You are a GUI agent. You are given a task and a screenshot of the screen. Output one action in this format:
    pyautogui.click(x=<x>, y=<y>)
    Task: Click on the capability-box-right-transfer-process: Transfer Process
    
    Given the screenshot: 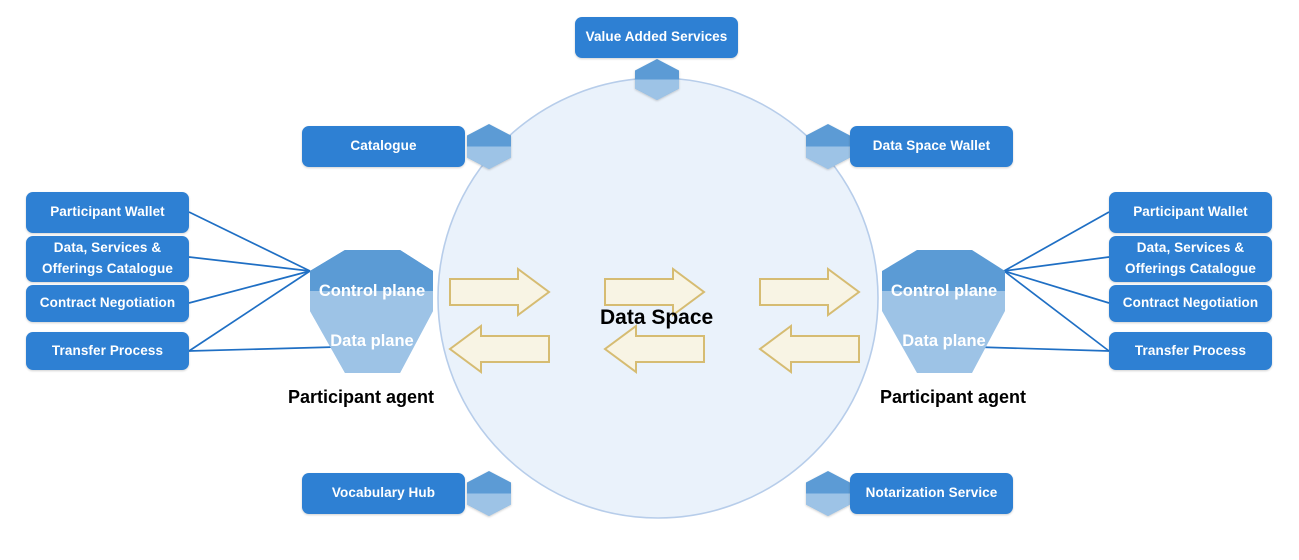 What is the action you would take?
    pyautogui.click(x=1190, y=351)
    